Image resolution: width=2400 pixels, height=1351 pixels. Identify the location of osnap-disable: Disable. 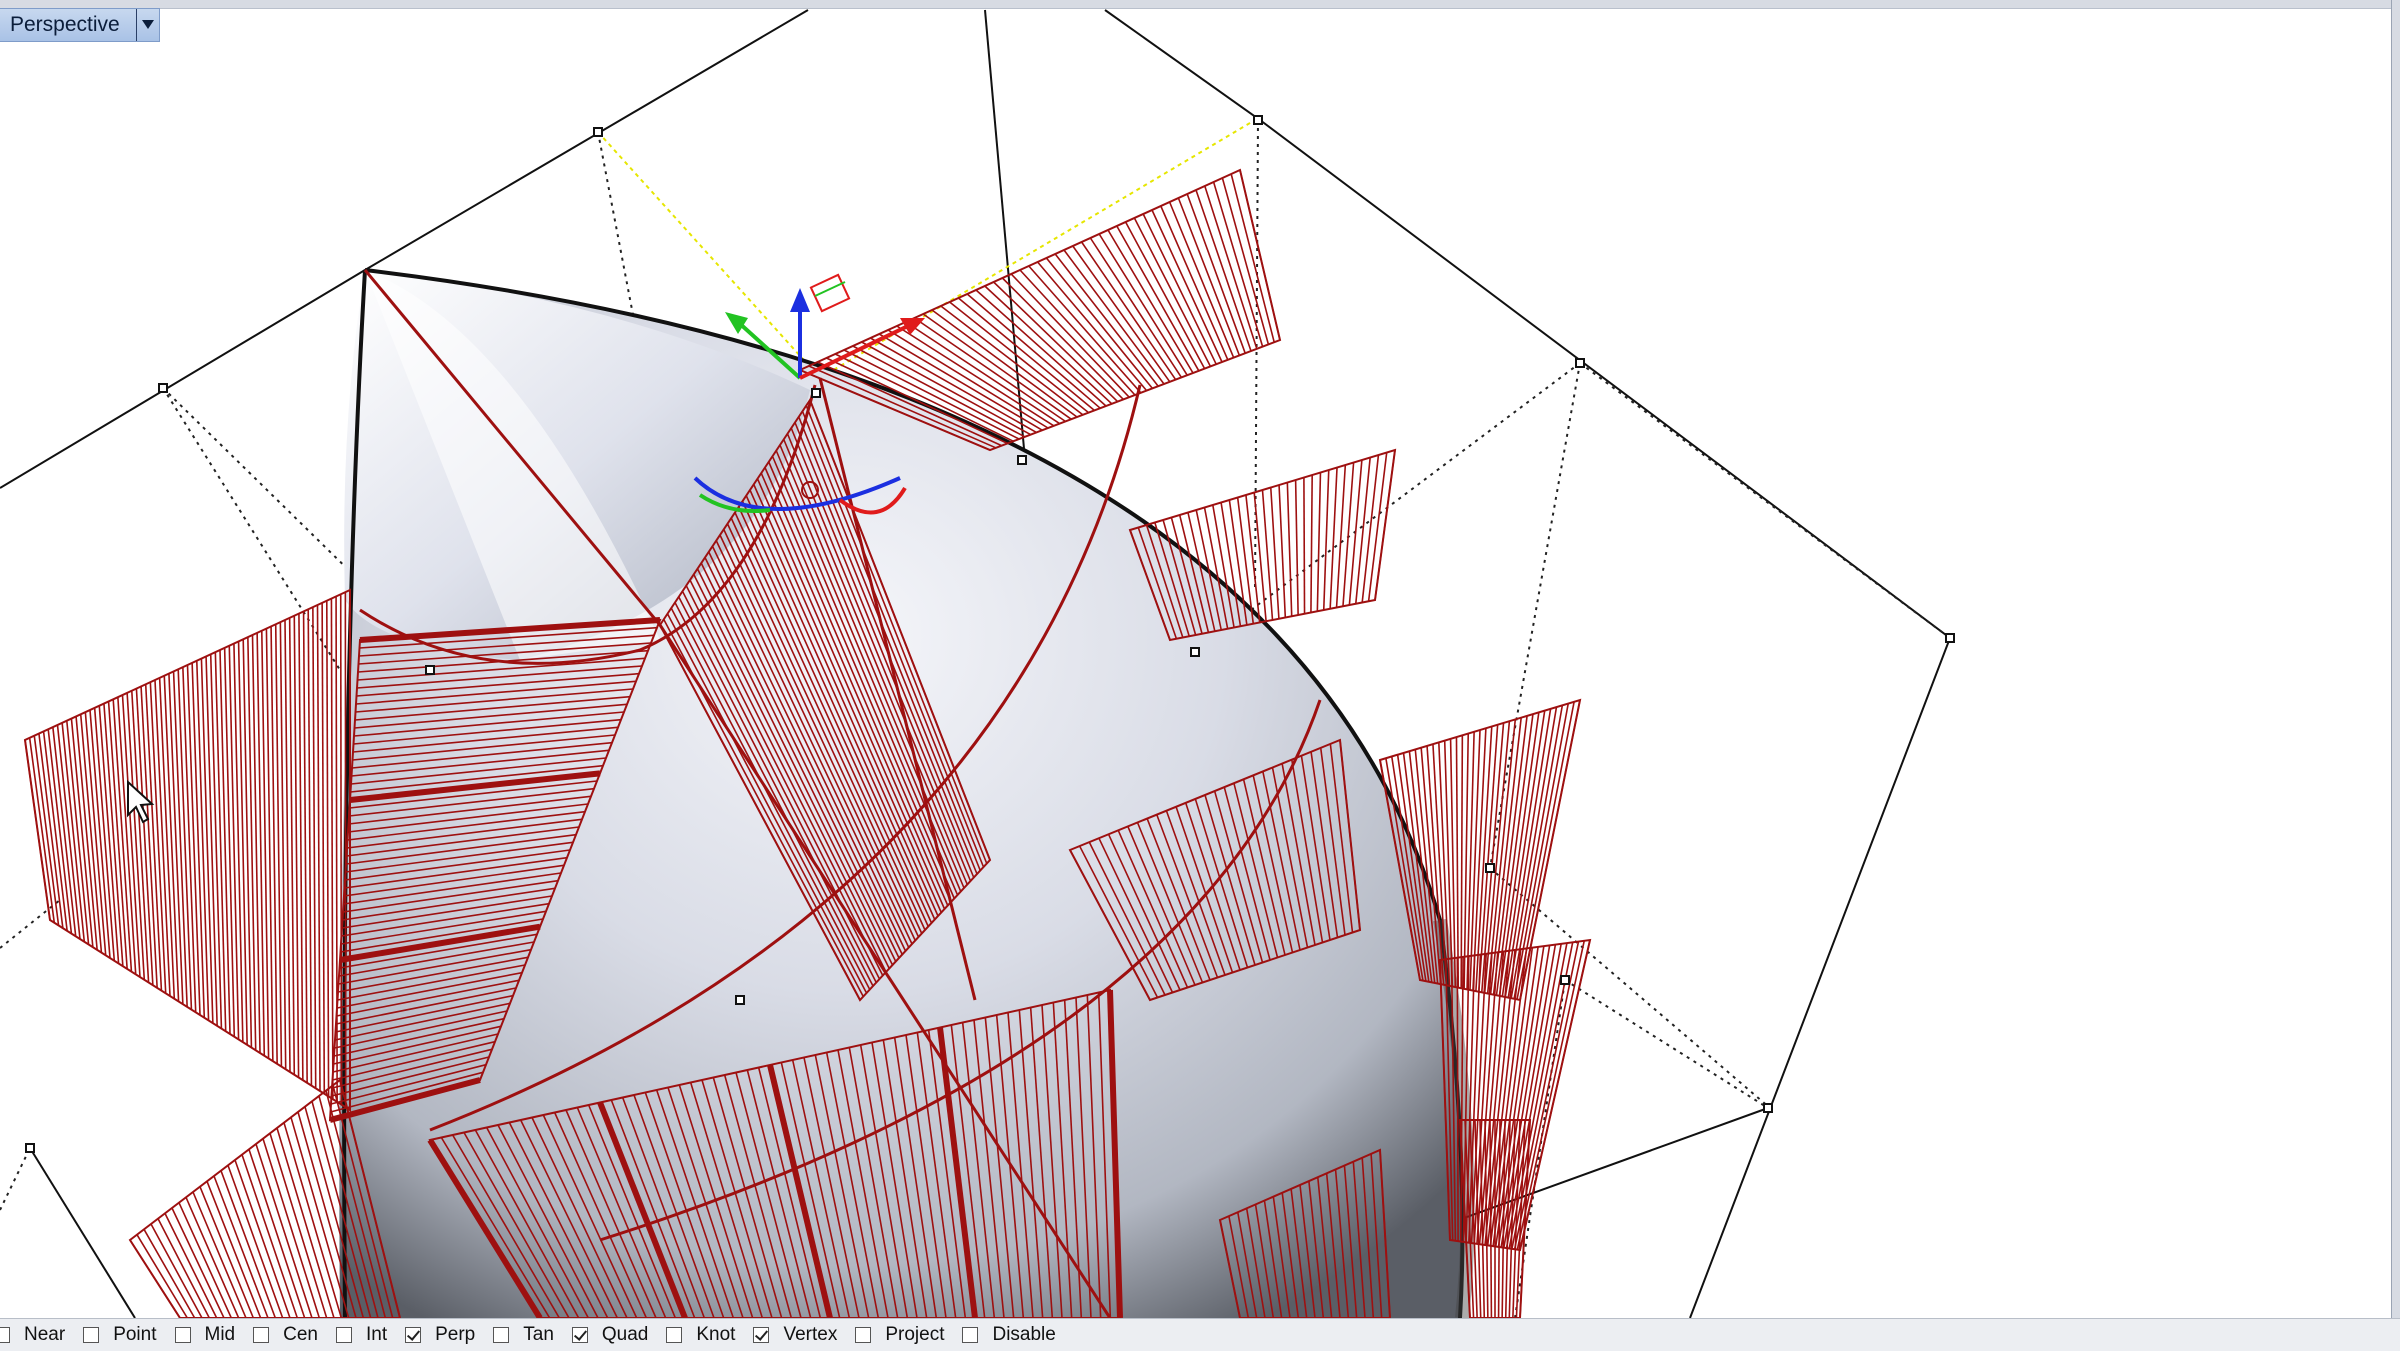
(1008, 1335).